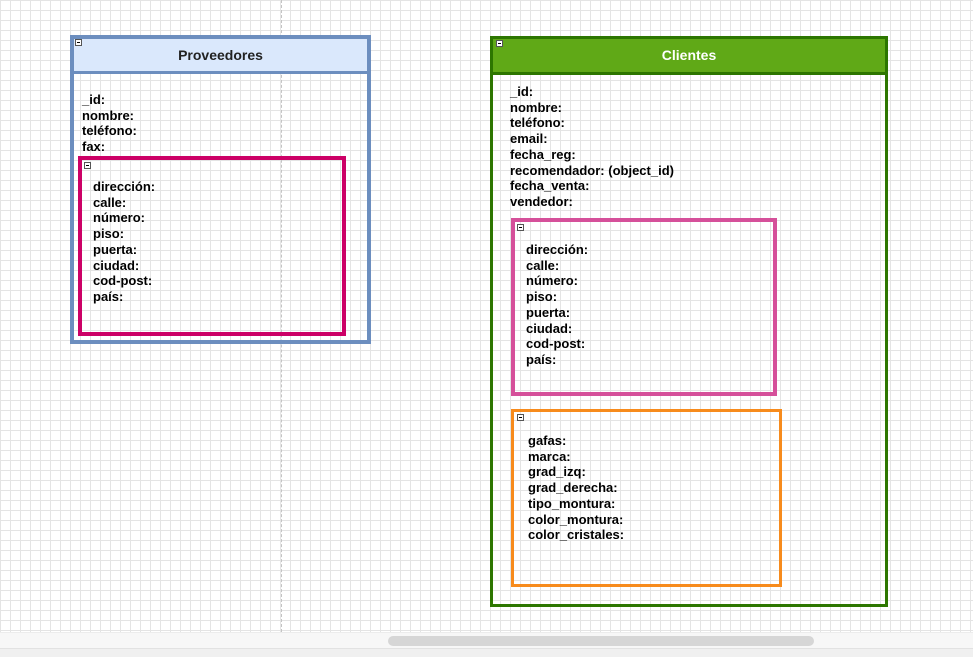 The height and width of the screenshot is (657, 973). I want to click on bottom-bar, so click(486, 644).